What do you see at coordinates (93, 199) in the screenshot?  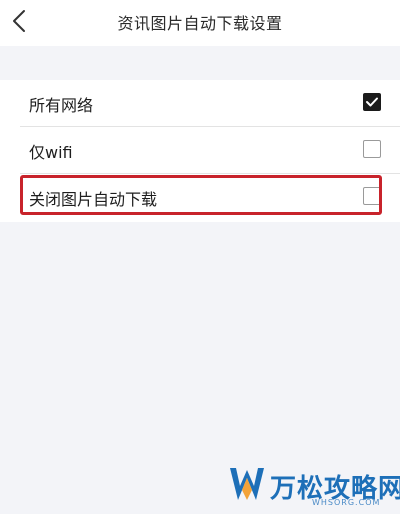 I see `option-label: 关闭图片自动下载` at bounding box center [93, 199].